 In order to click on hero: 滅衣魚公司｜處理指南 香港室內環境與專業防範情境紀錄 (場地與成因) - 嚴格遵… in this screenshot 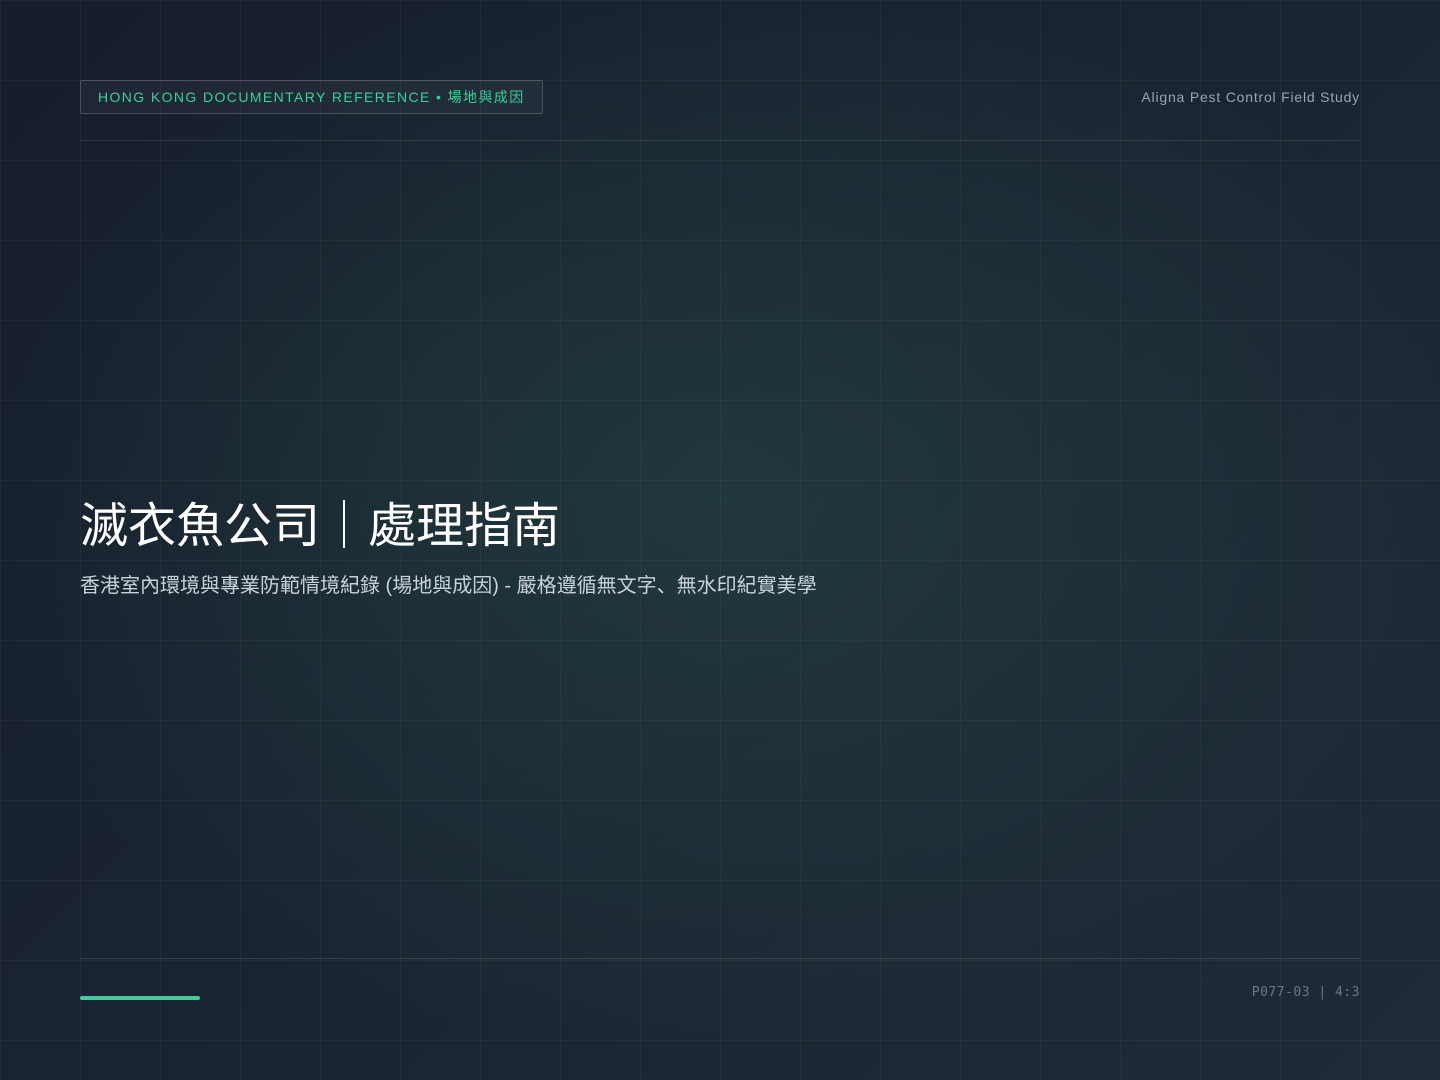, I will do `click(720, 548)`.